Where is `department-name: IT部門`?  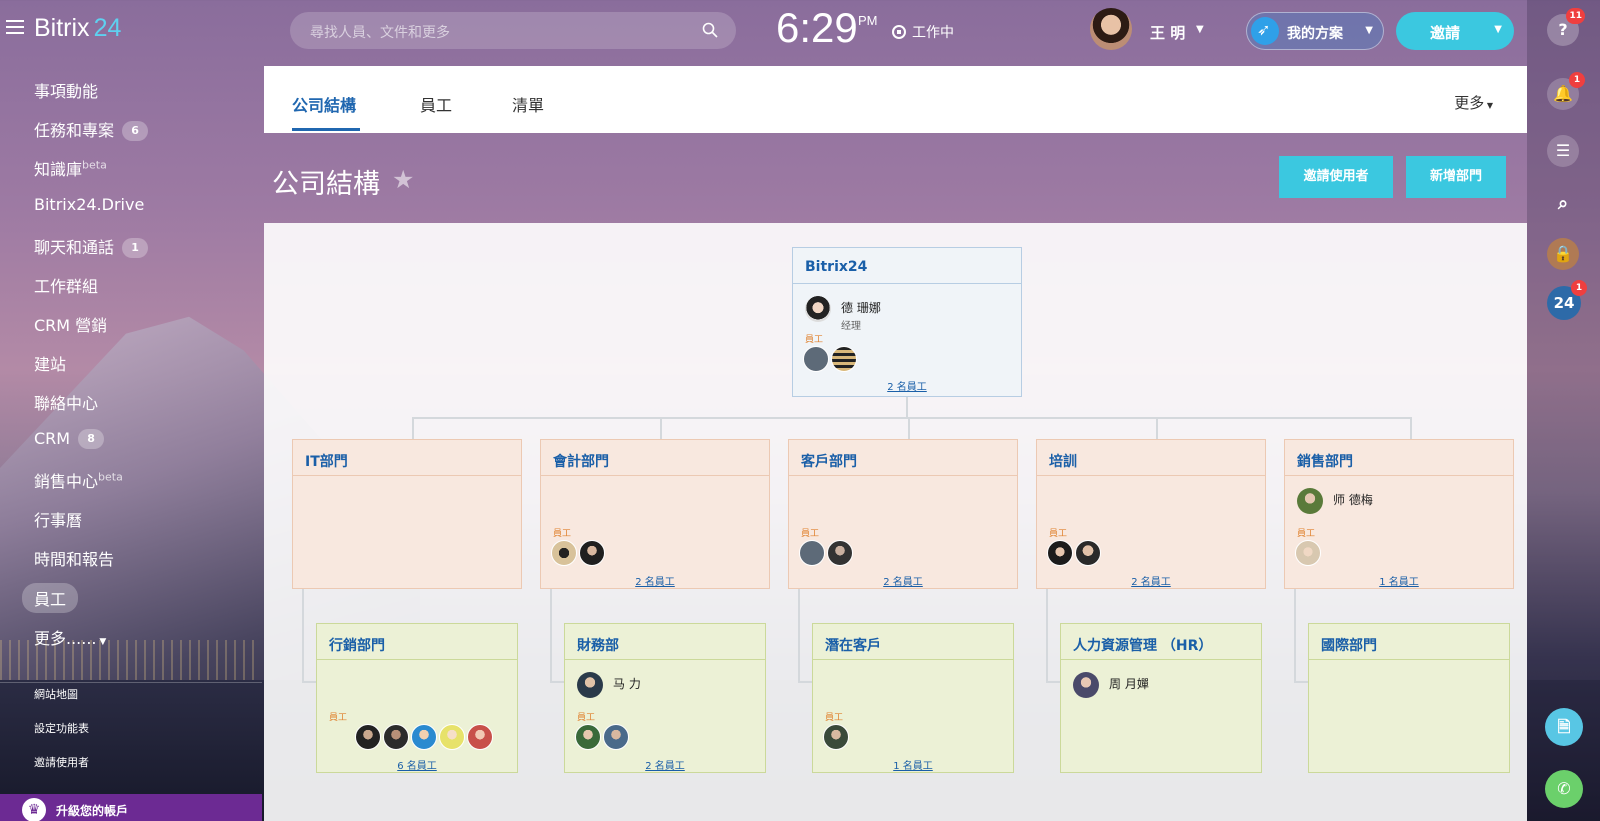
department-name: IT部門 is located at coordinates (407, 458).